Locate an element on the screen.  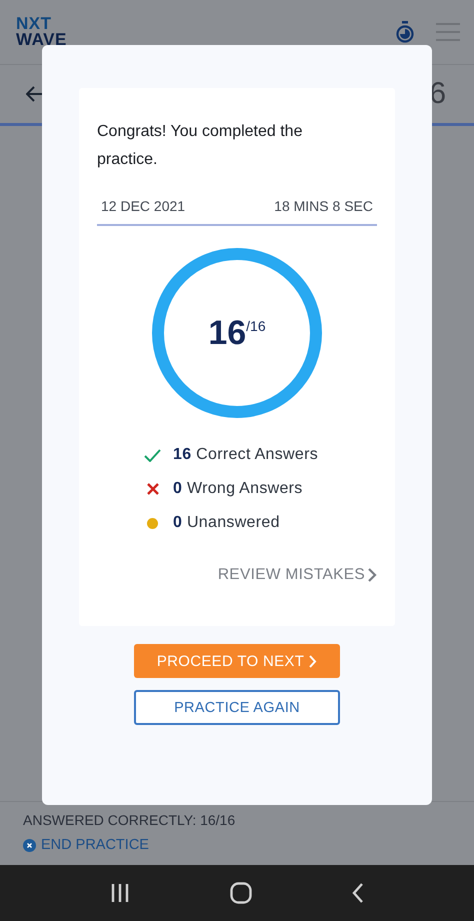
stopwatch-icon is located at coordinates (405, 32).